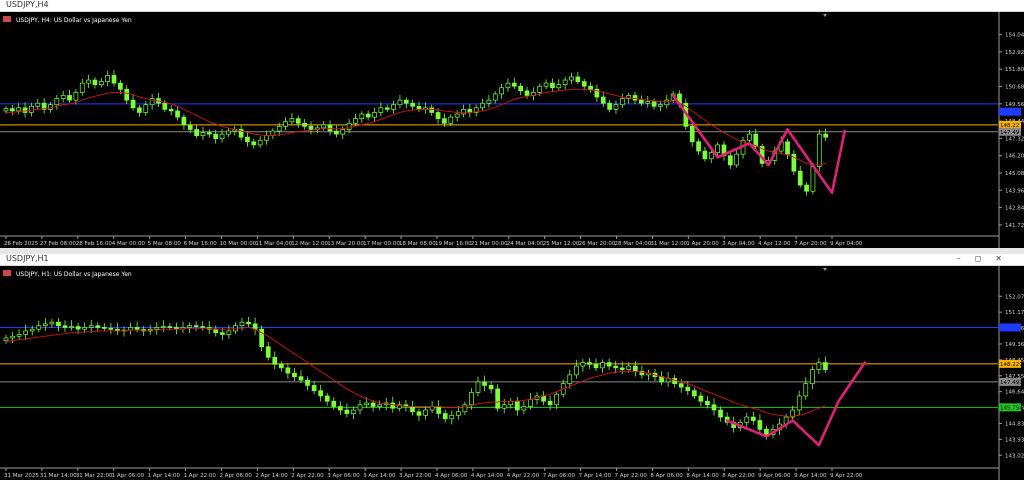 The width and height of the screenshot is (1024, 484). Describe the element at coordinates (1014, 36) in the screenshot. I see `y-tick-label: 154.04` at that location.